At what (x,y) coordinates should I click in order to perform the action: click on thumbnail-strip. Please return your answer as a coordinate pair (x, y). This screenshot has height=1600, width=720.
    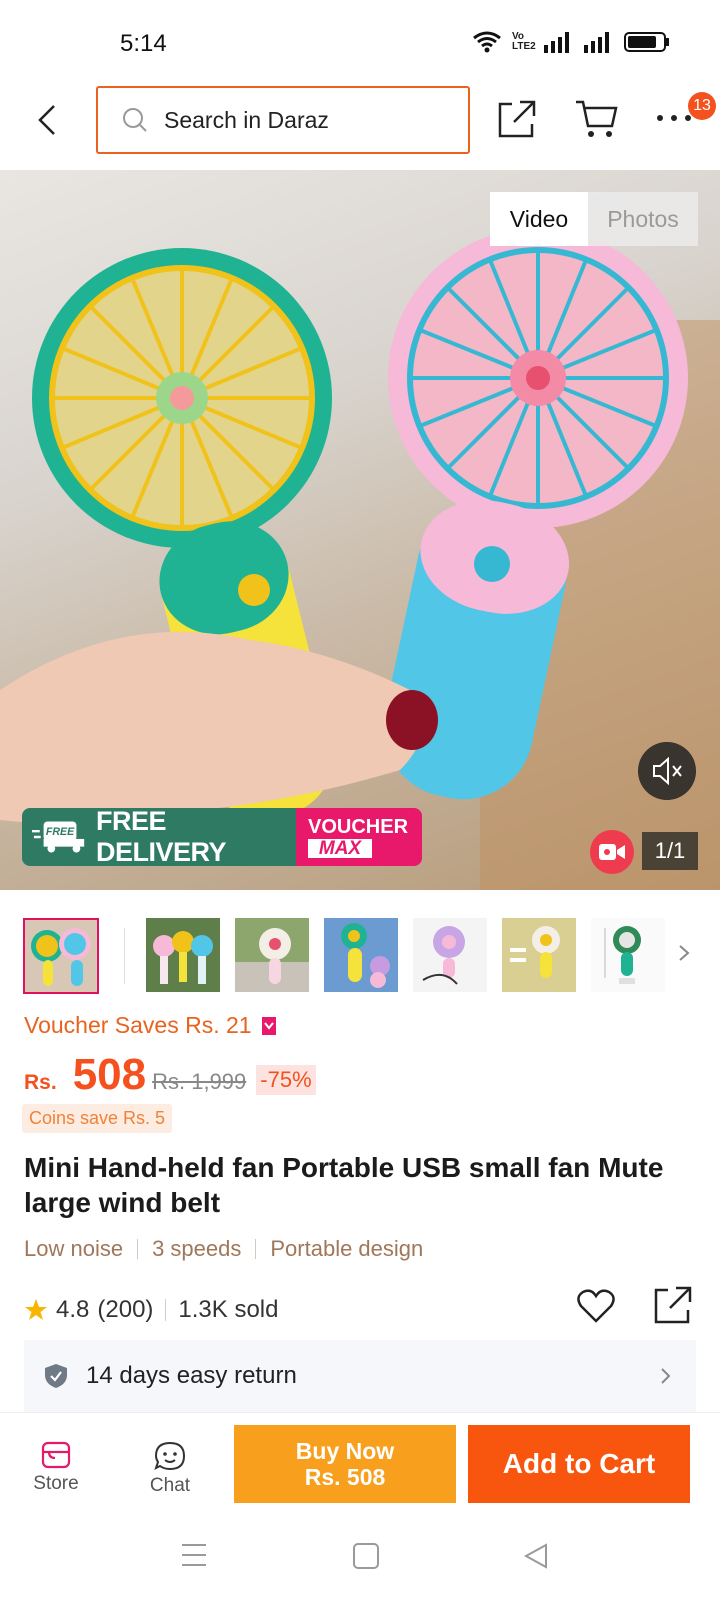
    Looking at the image, I should click on (360, 952).